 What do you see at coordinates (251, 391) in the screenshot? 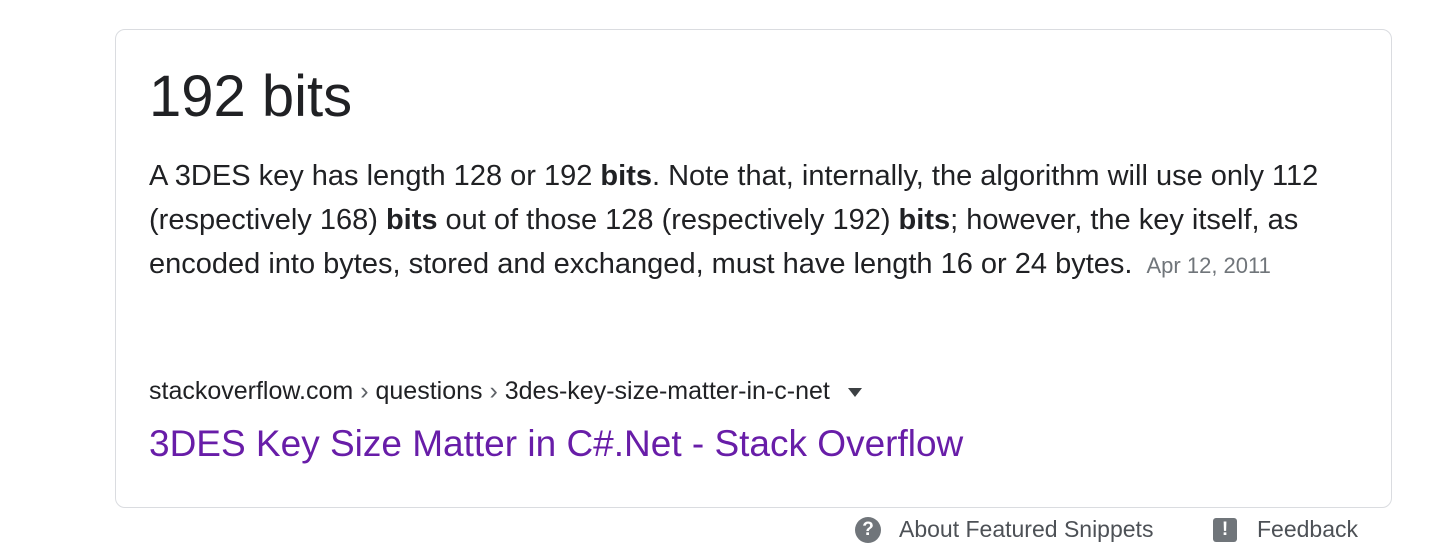
I see `breadcrumb-domain: stackoverflow.com` at bounding box center [251, 391].